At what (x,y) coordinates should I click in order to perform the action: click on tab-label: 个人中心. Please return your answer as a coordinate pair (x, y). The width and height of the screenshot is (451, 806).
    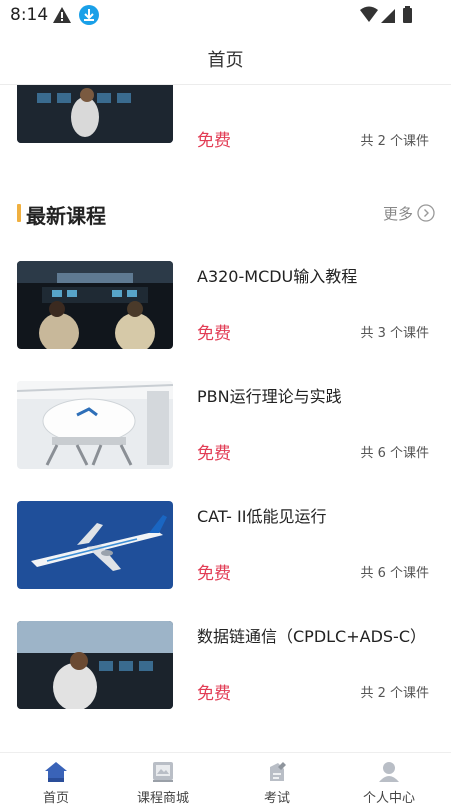
    Looking at the image, I should click on (388, 798).